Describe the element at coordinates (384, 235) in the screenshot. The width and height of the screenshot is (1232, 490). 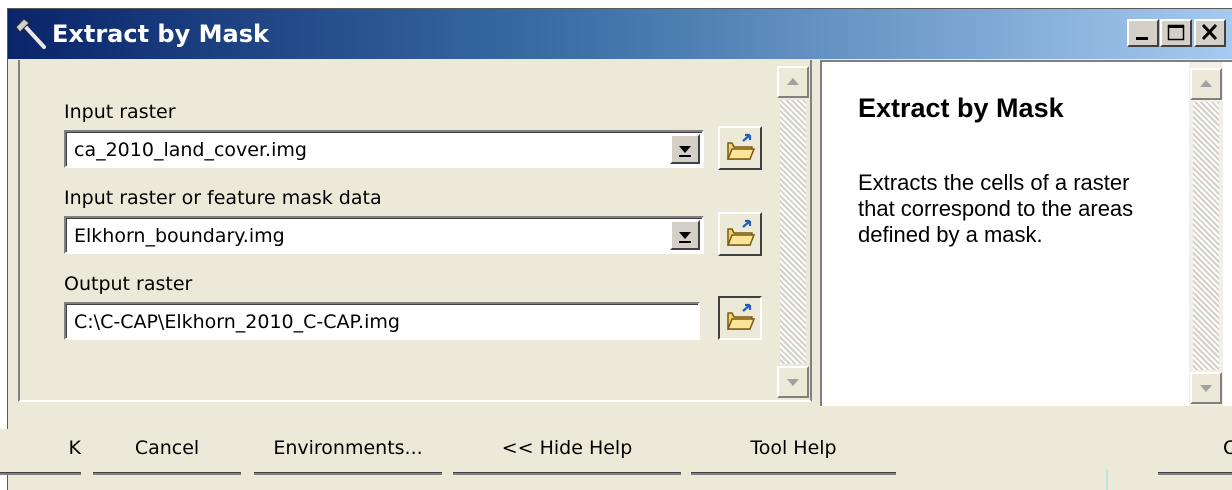
I see `mask-data-dropdown: Elkhorn_boundary.img` at that location.